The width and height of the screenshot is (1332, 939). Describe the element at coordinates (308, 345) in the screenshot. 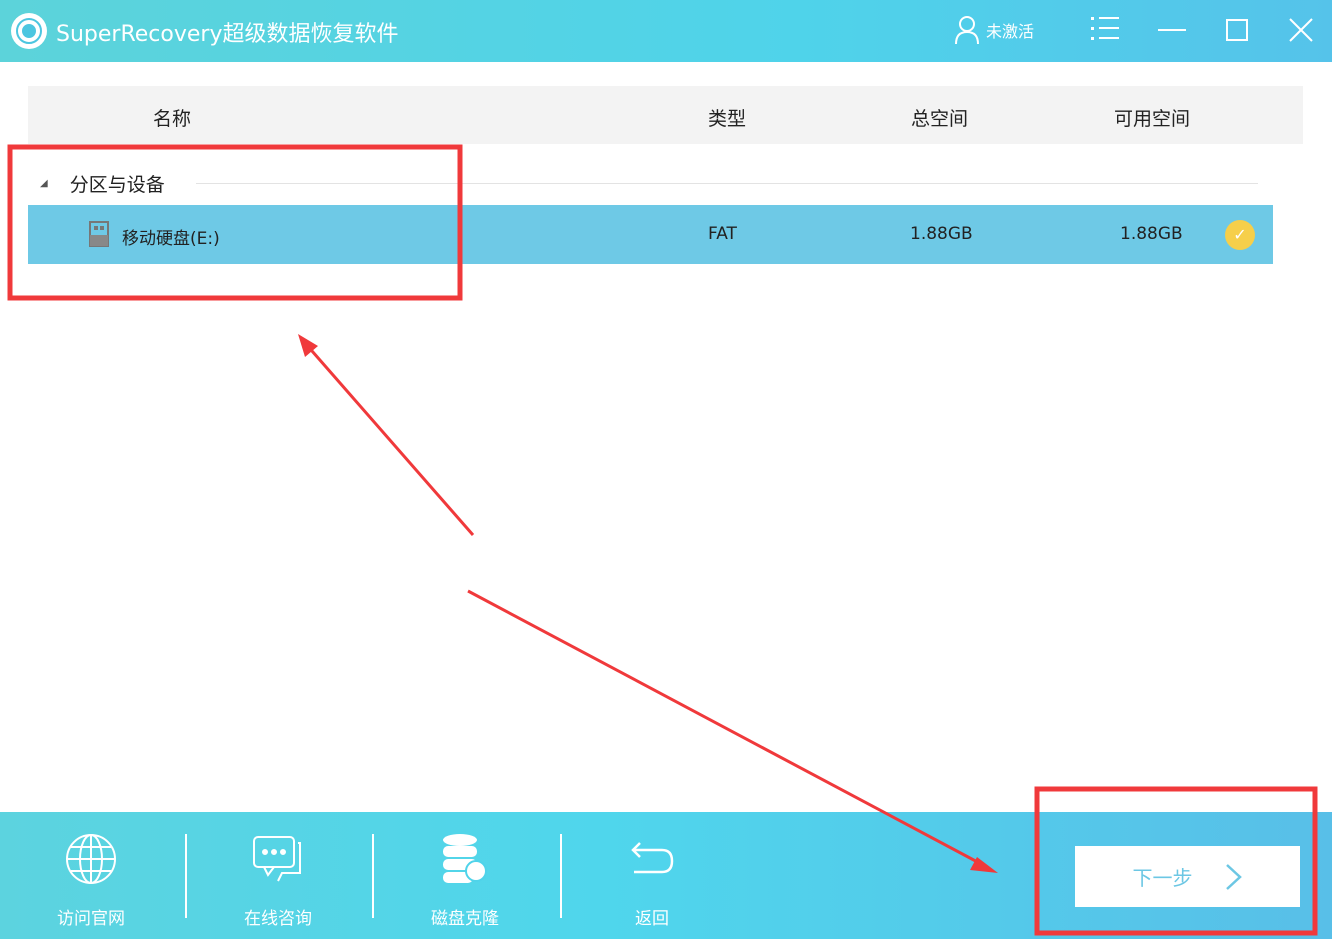

I see `annotation-arrowhead-up` at that location.